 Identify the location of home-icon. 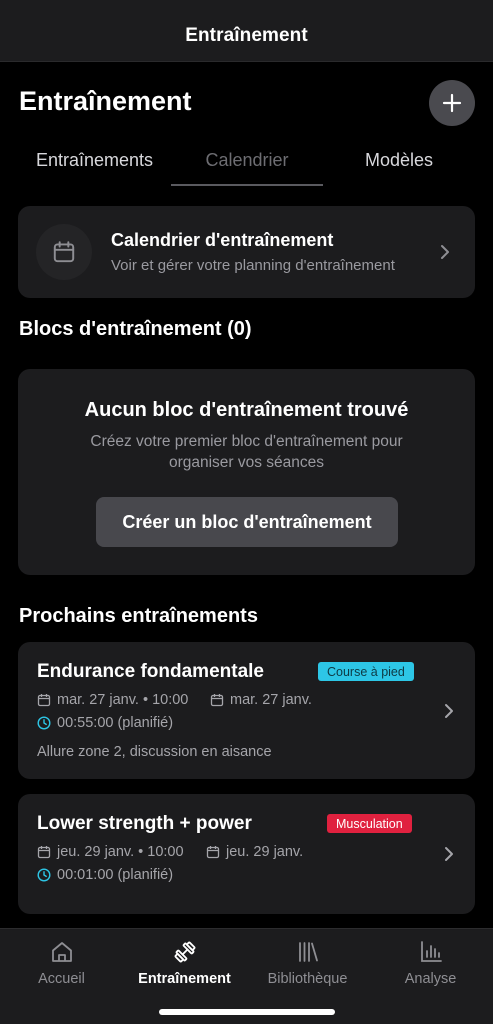
(61, 952).